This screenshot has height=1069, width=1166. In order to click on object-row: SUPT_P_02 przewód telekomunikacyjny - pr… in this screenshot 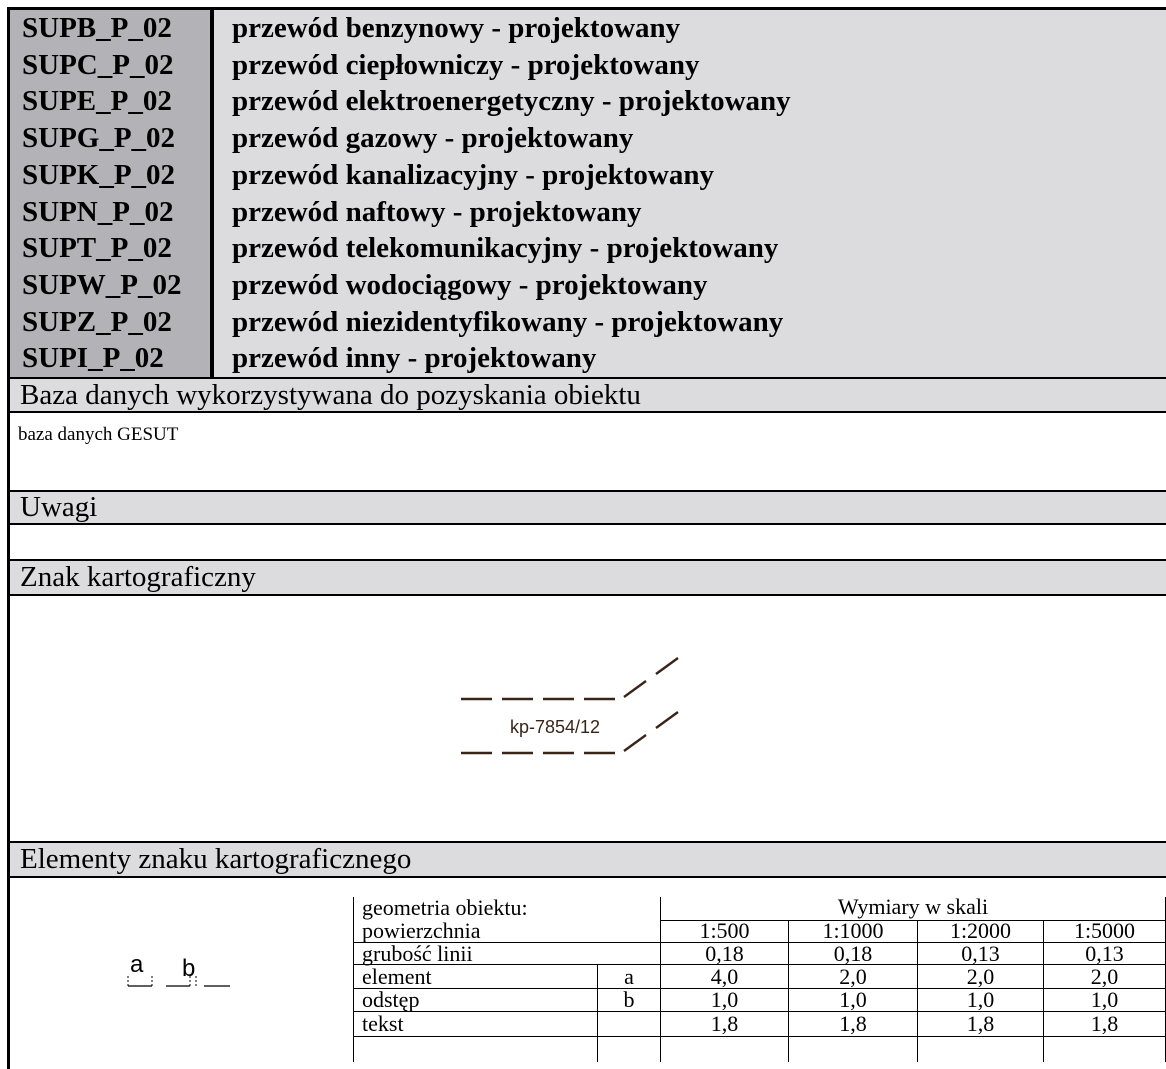, I will do `click(588, 248)`.